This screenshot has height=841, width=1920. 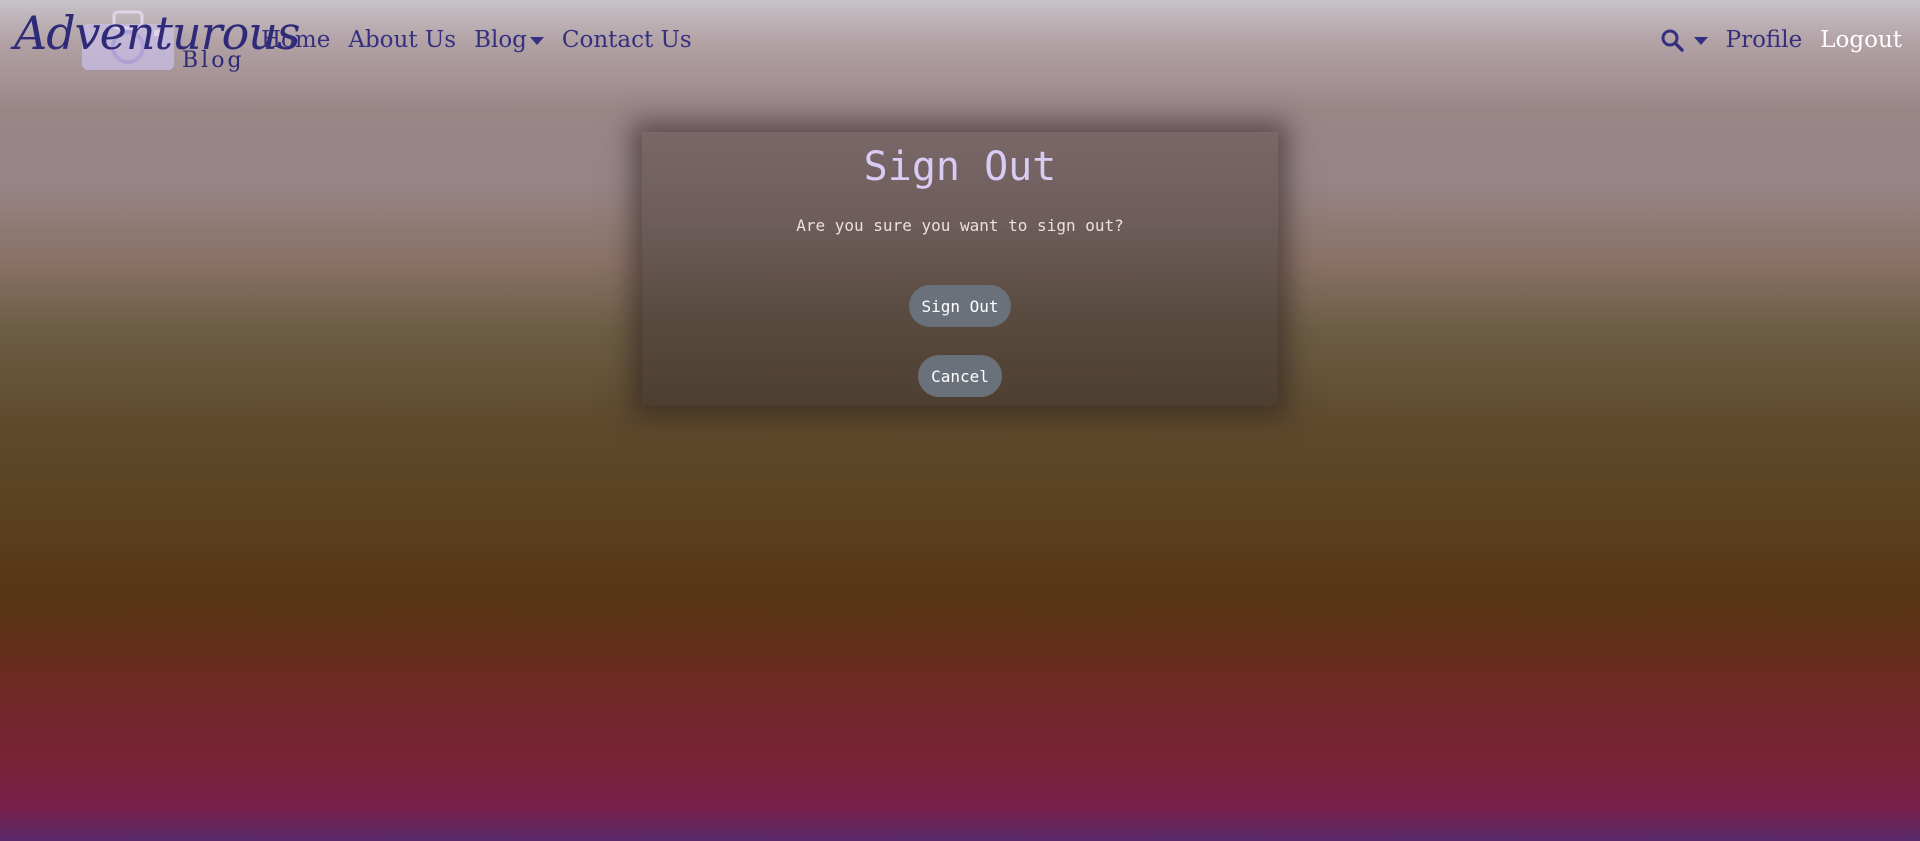 What do you see at coordinates (627, 40) in the screenshot?
I see `nav-contact: Contact Us` at bounding box center [627, 40].